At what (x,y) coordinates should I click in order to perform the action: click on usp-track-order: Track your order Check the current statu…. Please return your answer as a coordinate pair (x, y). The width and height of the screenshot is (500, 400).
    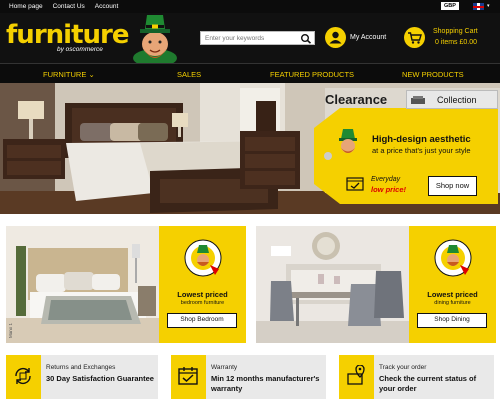
    Looking at the image, I should click on (416, 377).